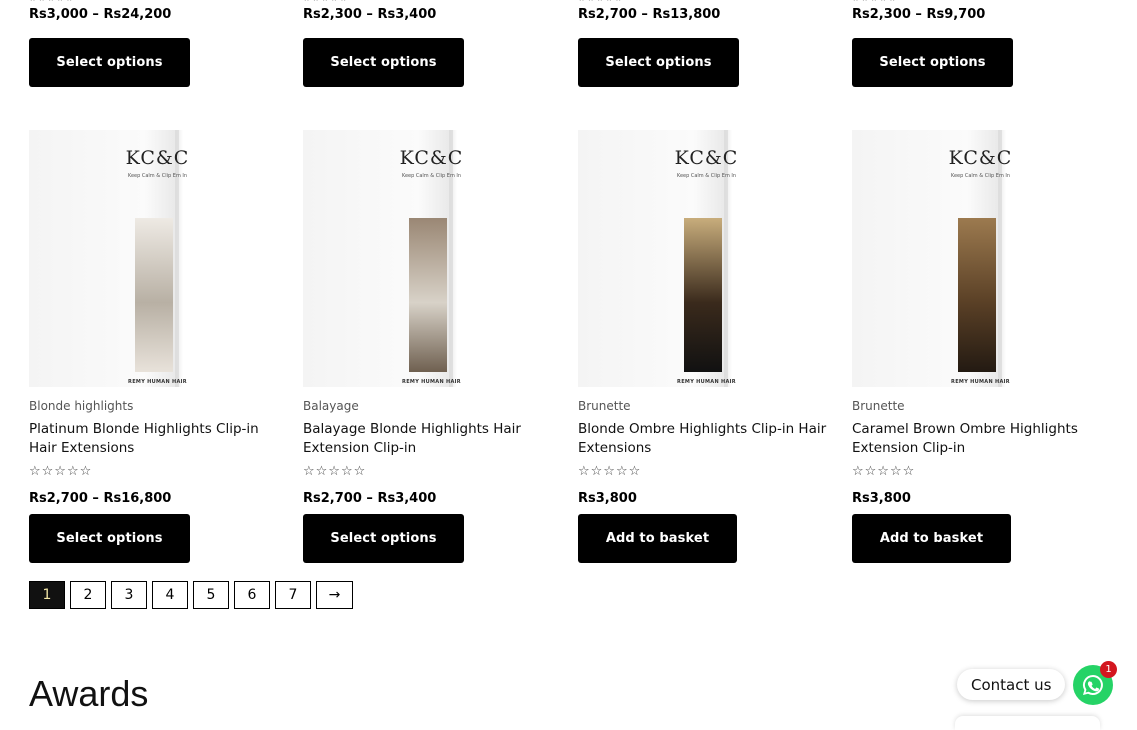 The image size is (1137, 730). Describe the element at coordinates (293, 595) in the screenshot. I see `page-7: 7` at that location.